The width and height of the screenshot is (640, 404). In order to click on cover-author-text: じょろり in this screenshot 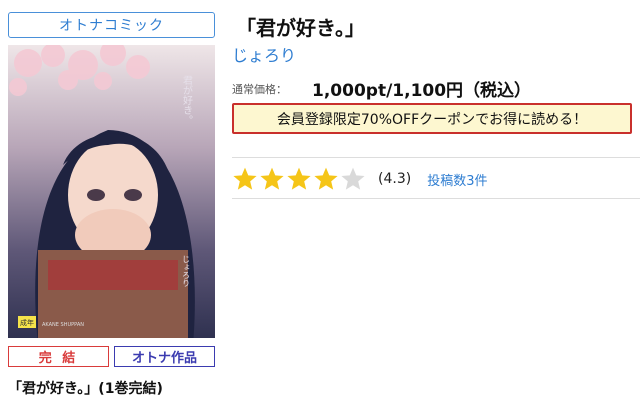, I will do `click(186, 271)`.